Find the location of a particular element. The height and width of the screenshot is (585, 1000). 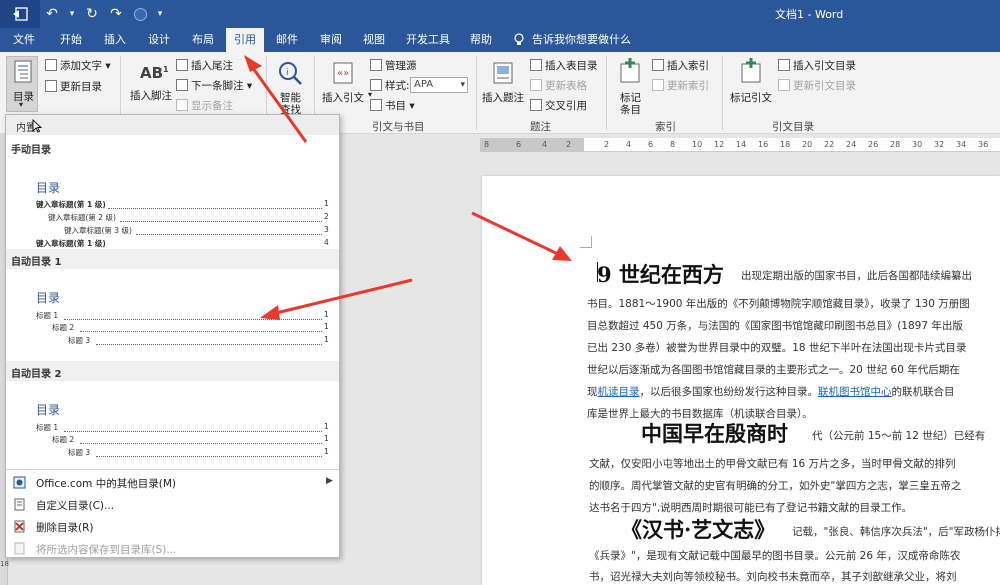

ruler-number: 6 is located at coordinates (651, 144).